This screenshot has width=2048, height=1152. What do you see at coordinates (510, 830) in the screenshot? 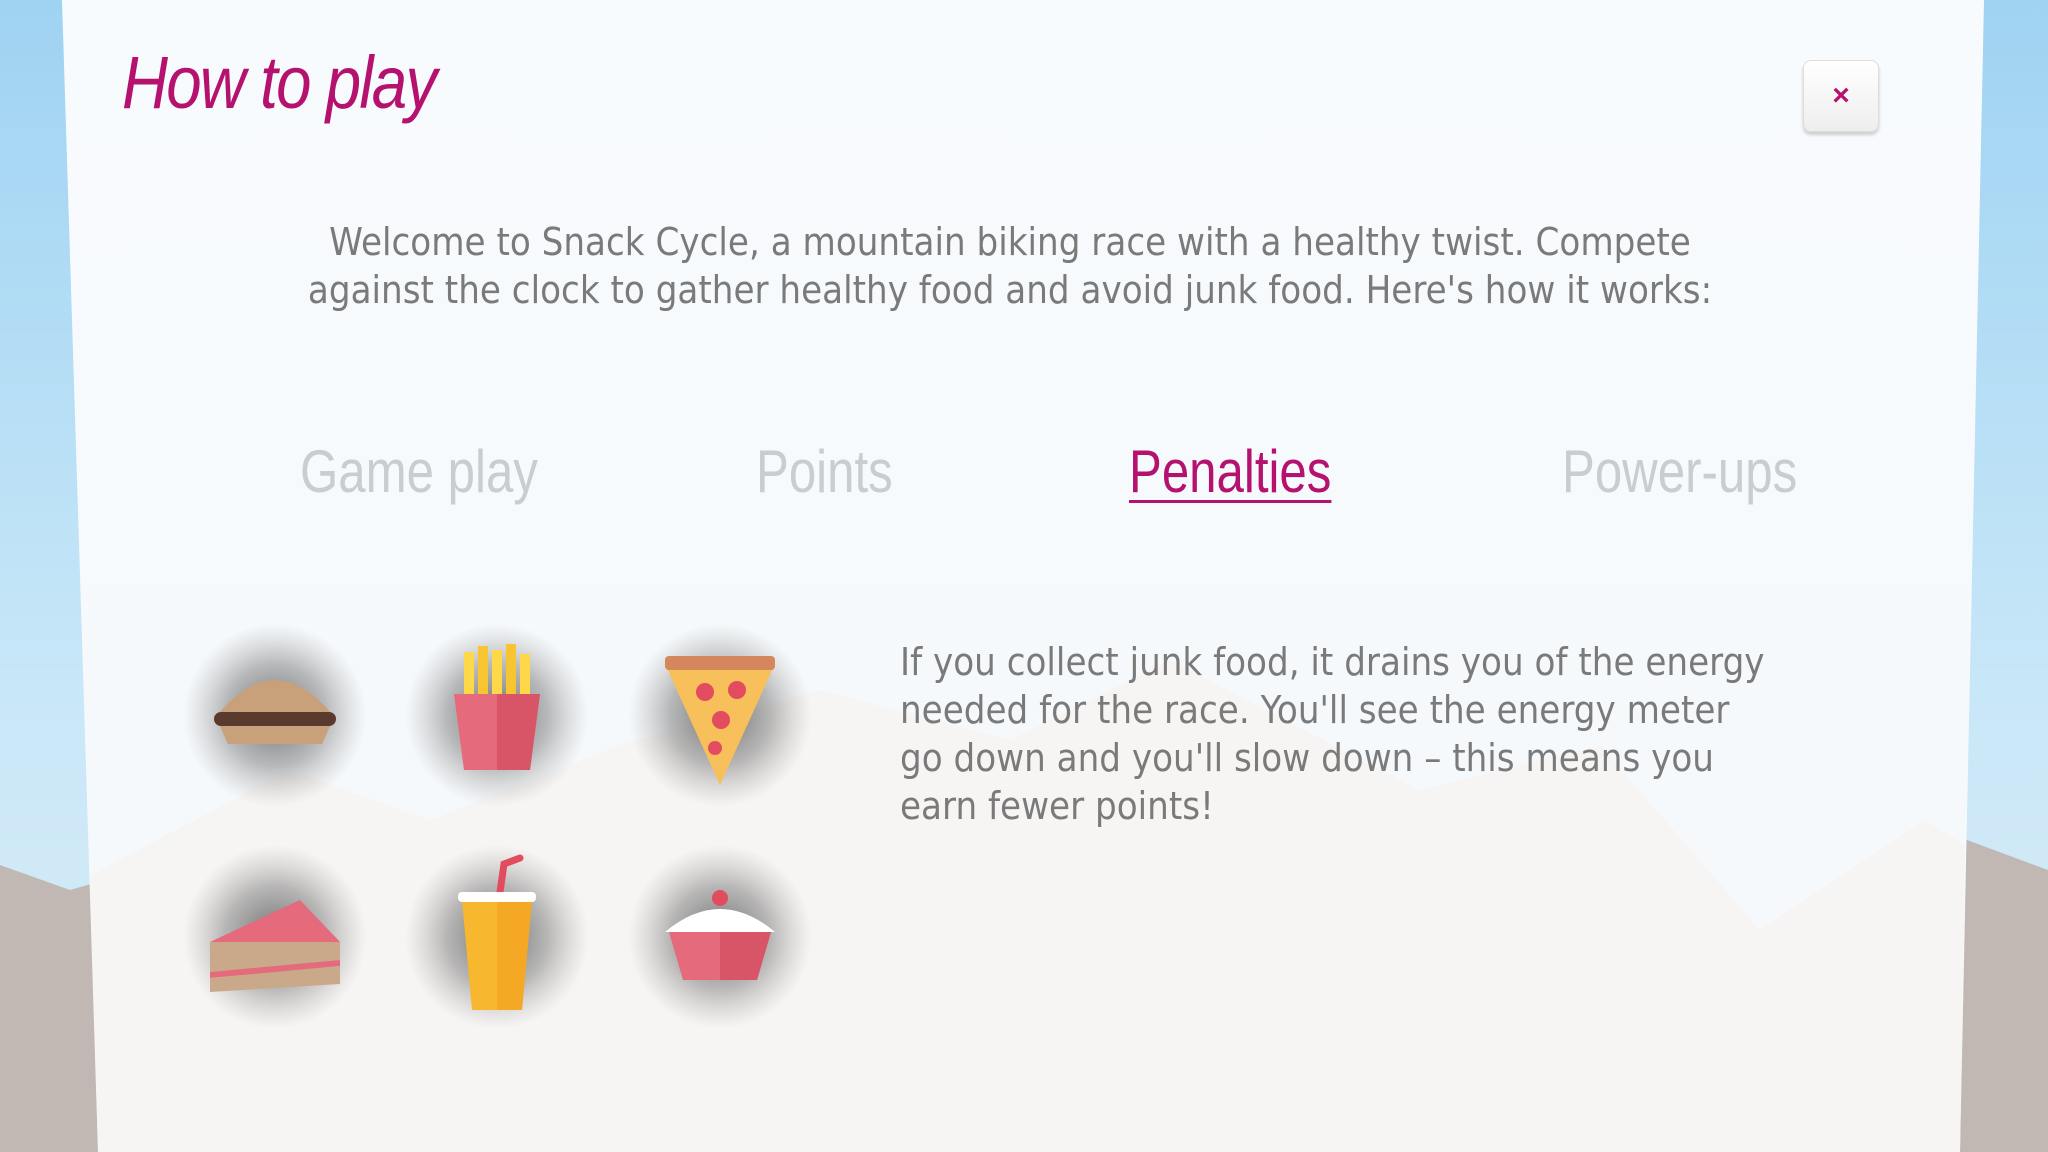
I see `junk-food-grid` at bounding box center [510, 830].